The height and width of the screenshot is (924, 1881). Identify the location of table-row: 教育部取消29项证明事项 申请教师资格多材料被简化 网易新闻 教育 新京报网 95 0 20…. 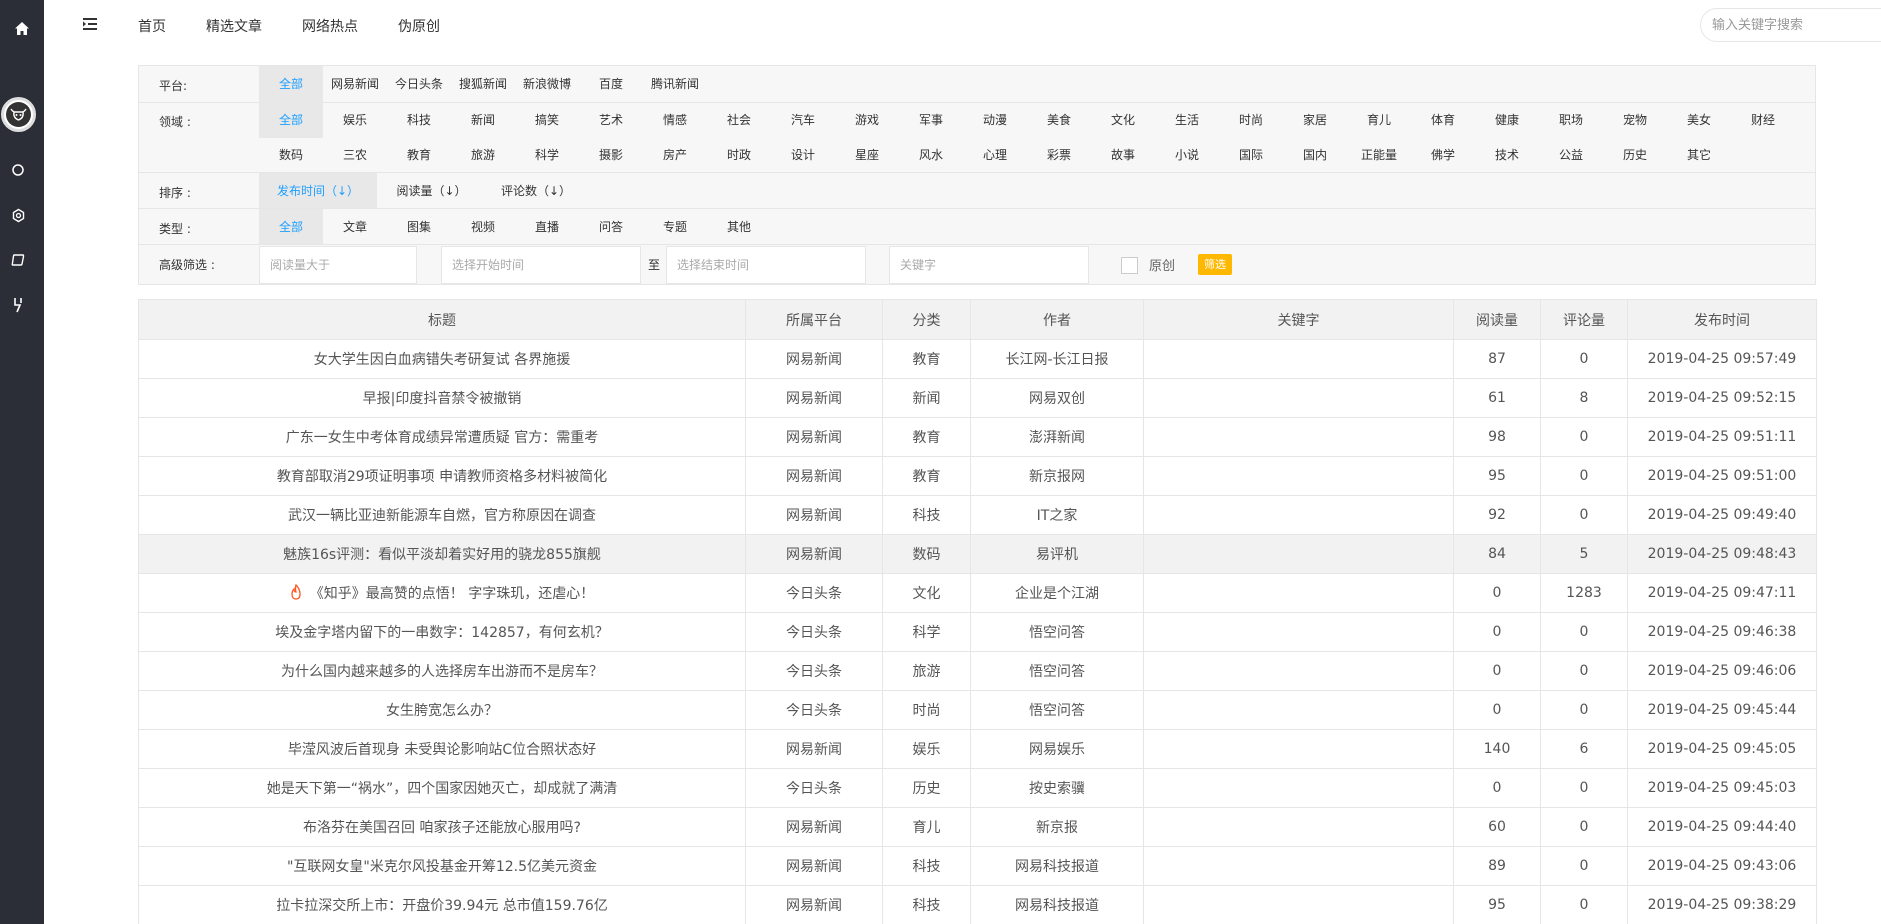
(977, 476).